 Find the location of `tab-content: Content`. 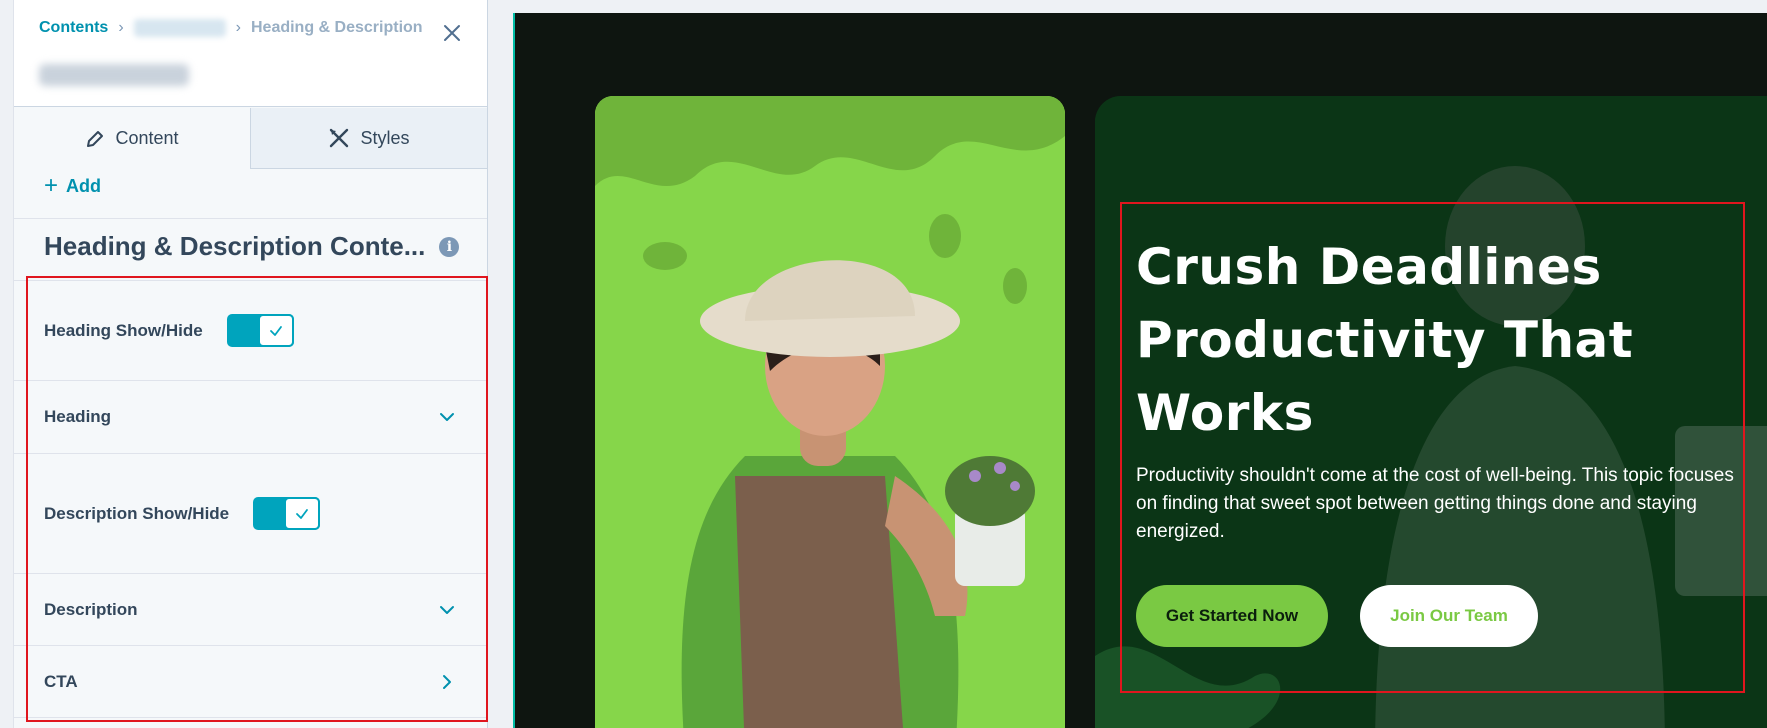

tab-content: Content is located at coordinates (132, 138).